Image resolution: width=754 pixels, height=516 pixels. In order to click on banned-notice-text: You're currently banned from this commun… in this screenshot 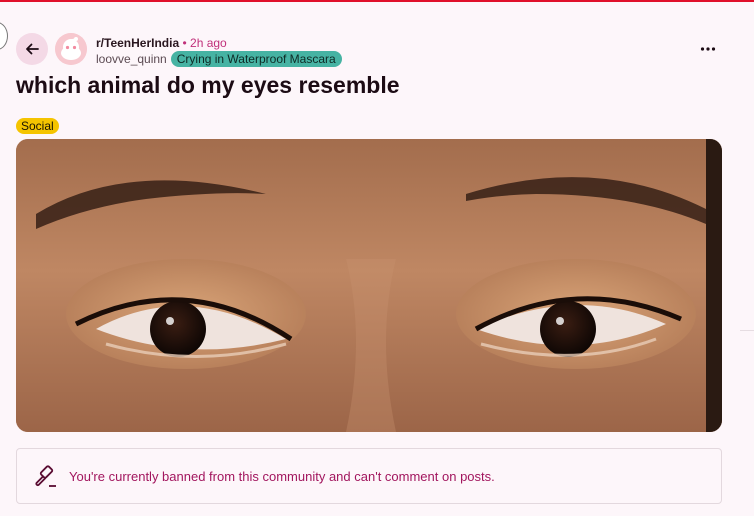, I will do `click(282, 476)`.